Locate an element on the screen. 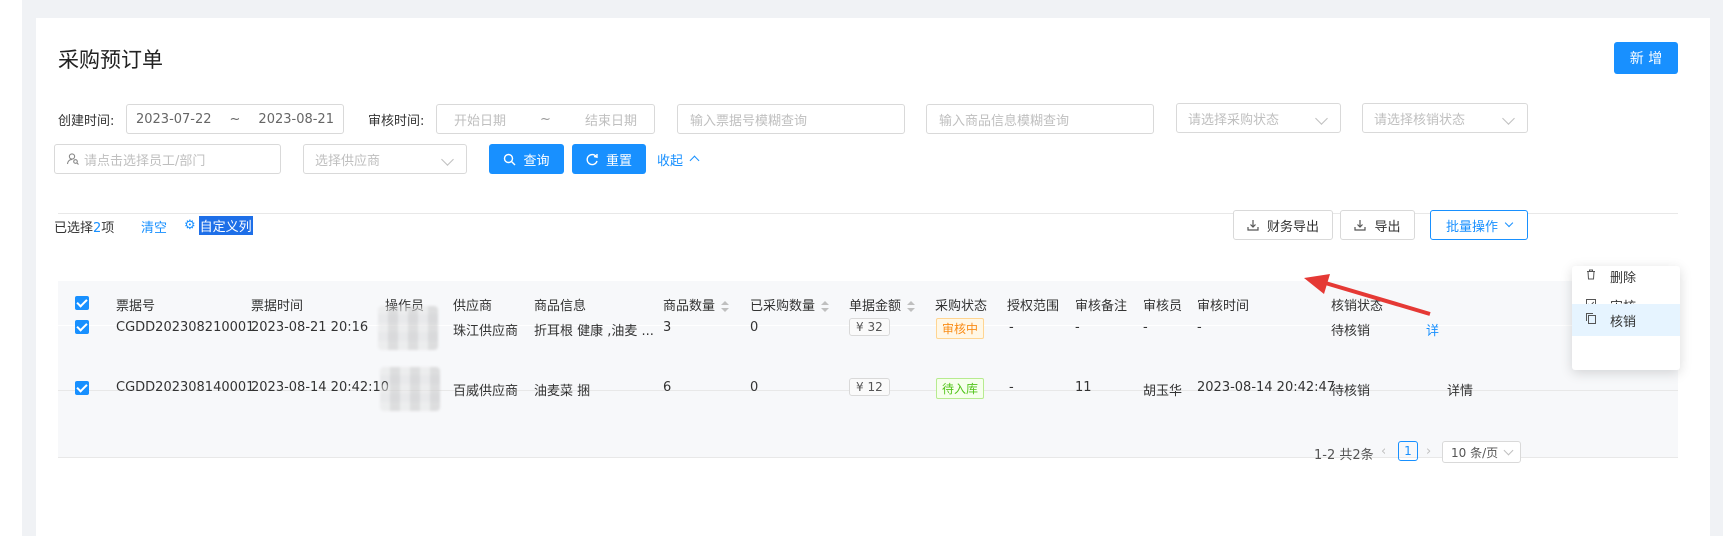 The width and height of the screenshot is (1723, 536). ticket-search-input: 输入票据号模糊查询 is located at coordinates (791, 119).